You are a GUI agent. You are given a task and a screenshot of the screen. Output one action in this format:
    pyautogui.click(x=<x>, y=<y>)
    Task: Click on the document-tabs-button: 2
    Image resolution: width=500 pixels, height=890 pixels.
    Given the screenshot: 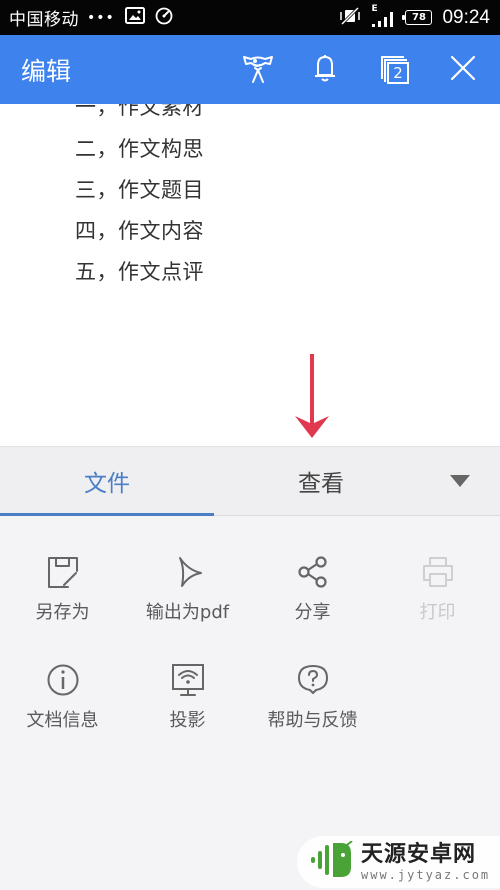 What is the action you would take?
    pyautogui.click(x=395, y=70)
    